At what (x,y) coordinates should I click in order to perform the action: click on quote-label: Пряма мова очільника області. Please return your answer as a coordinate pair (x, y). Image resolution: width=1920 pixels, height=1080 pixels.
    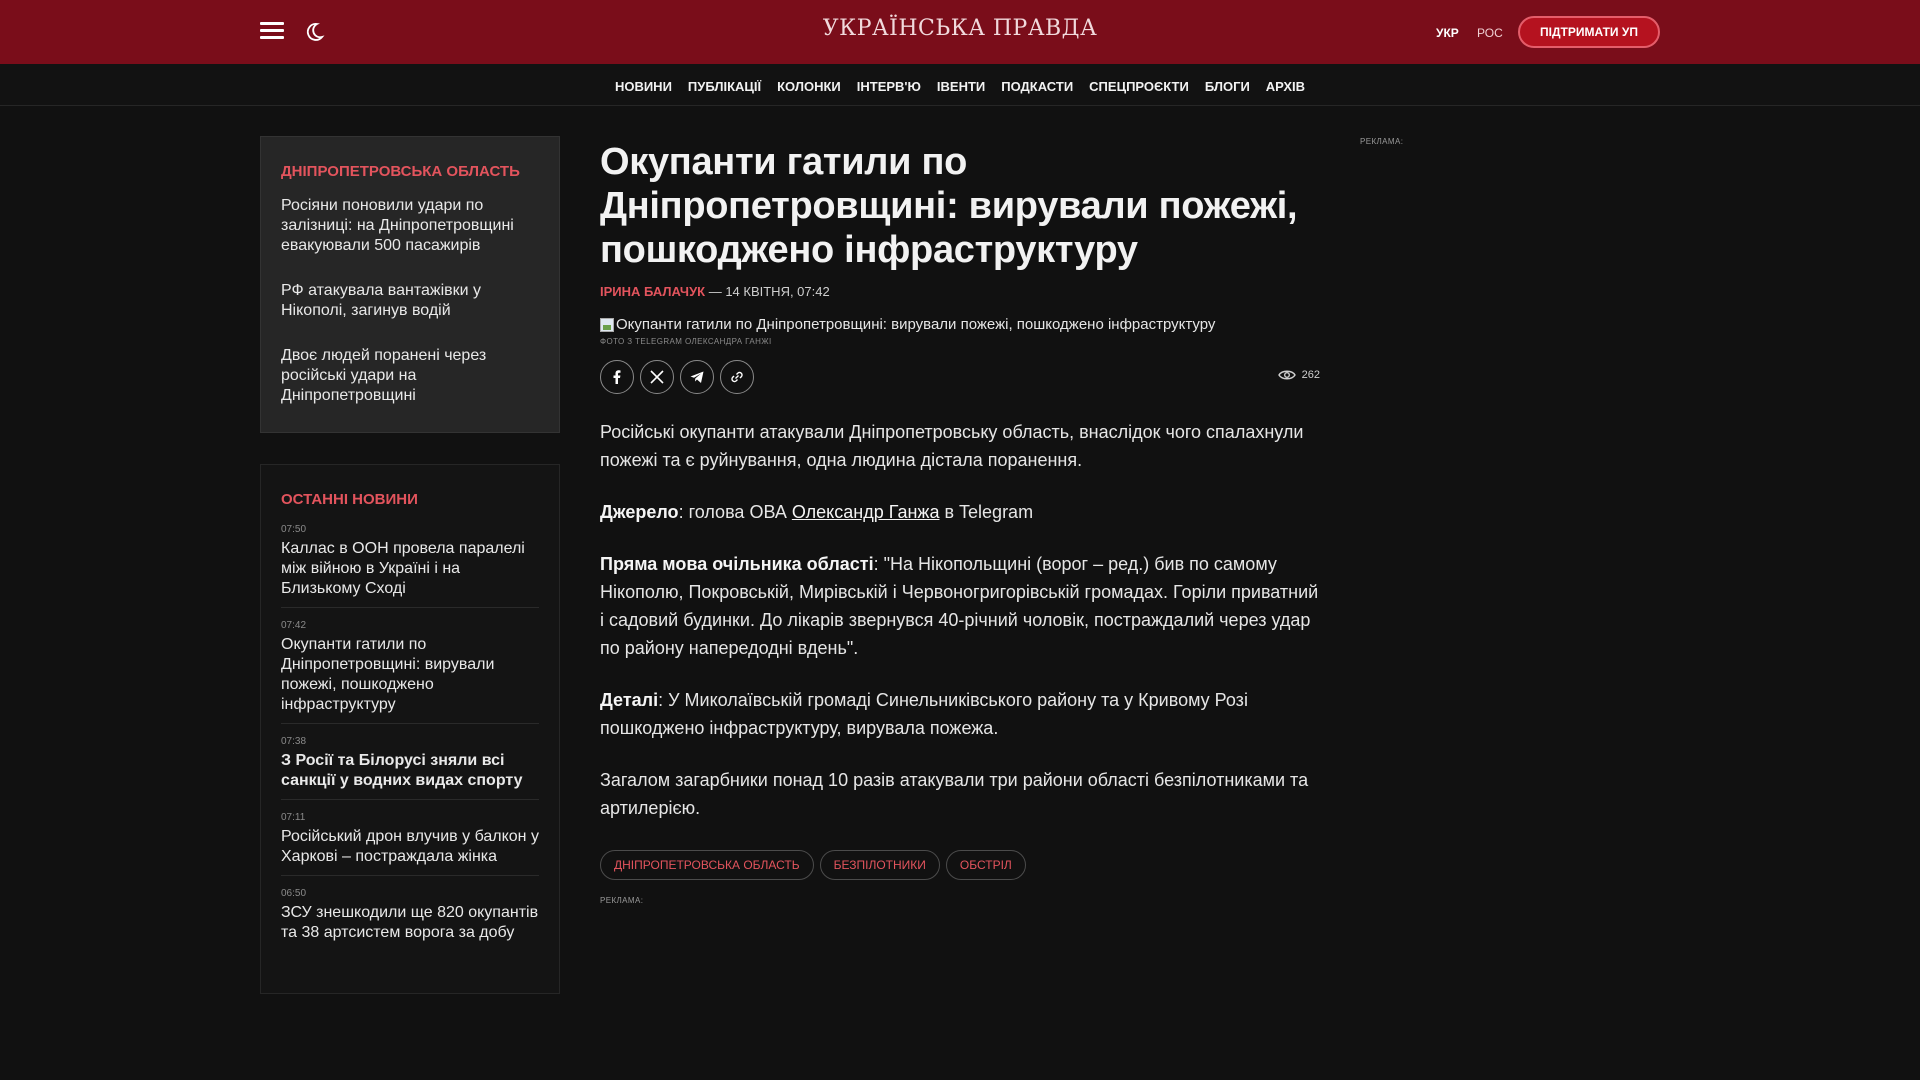
    Looking at the image, I should click on (737, 564).